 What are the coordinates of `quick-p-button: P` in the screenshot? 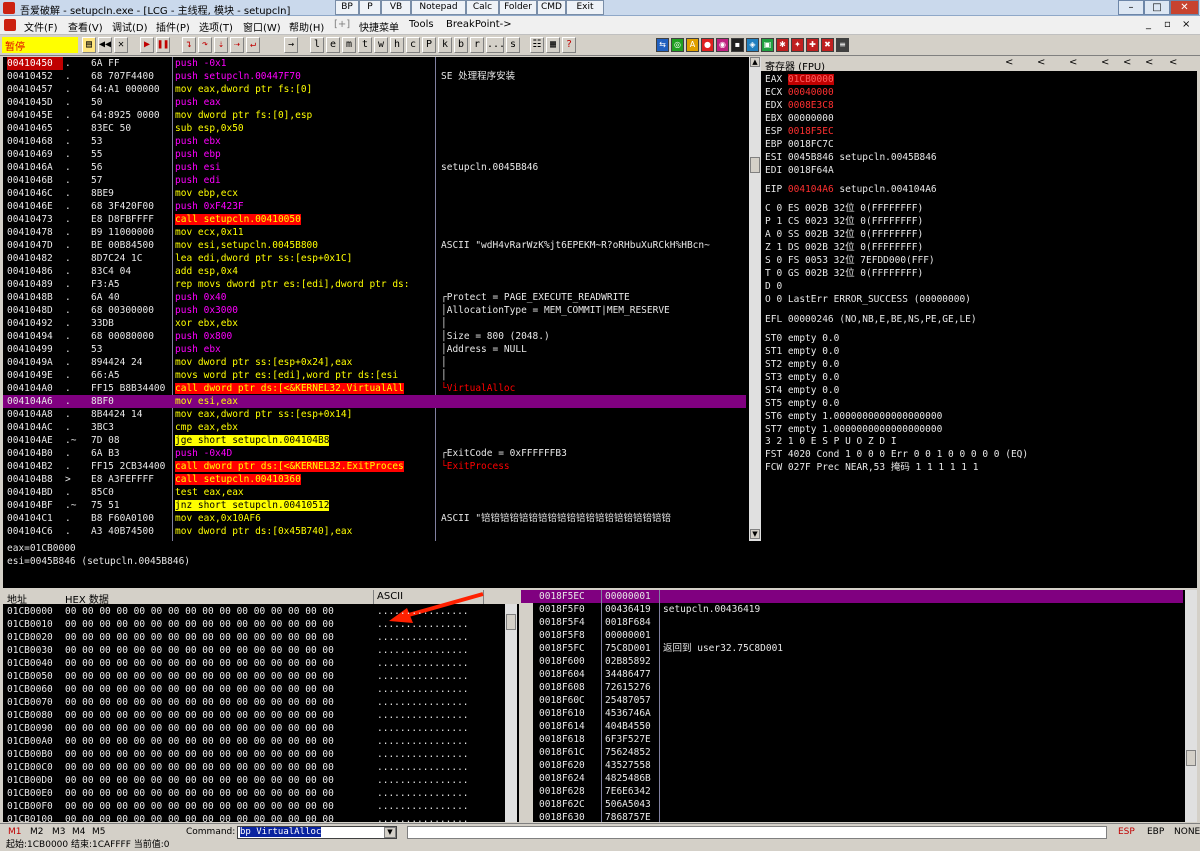 It's located at (370, 7).